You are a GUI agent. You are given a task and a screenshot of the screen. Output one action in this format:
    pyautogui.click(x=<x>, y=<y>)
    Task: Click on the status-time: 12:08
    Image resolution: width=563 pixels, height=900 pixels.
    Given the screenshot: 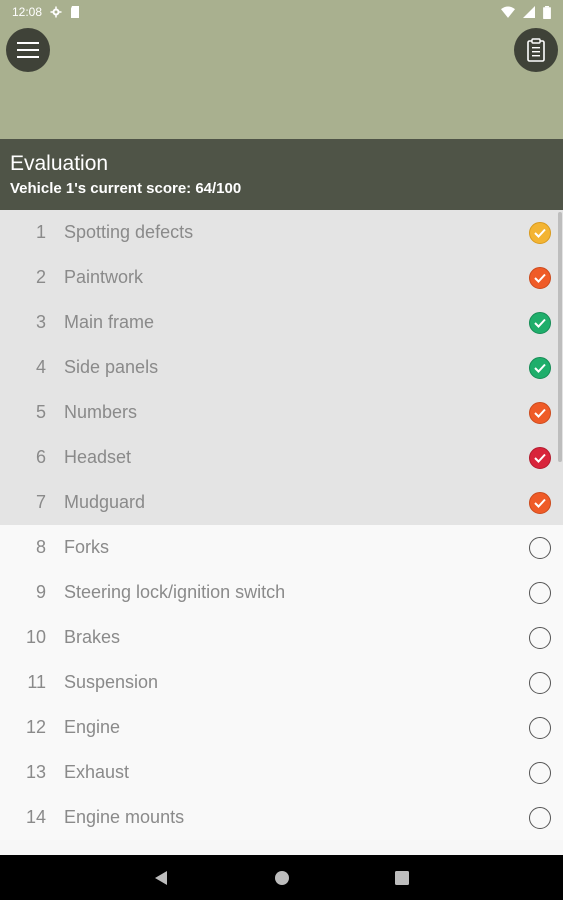 What is the action you would take?
    pyautogui.click(x=27, y=12)
    